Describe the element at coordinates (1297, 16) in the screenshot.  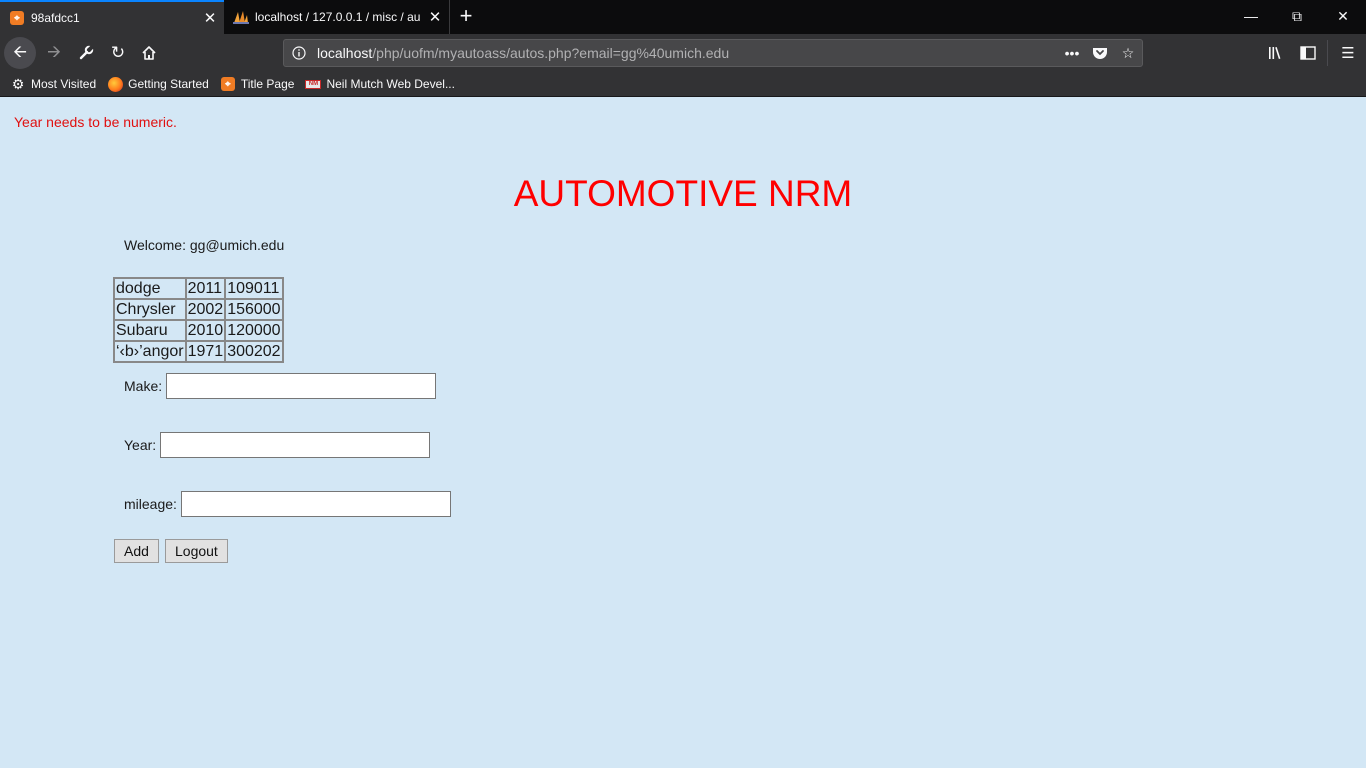
I see `restore-button: ⧉` at that location.